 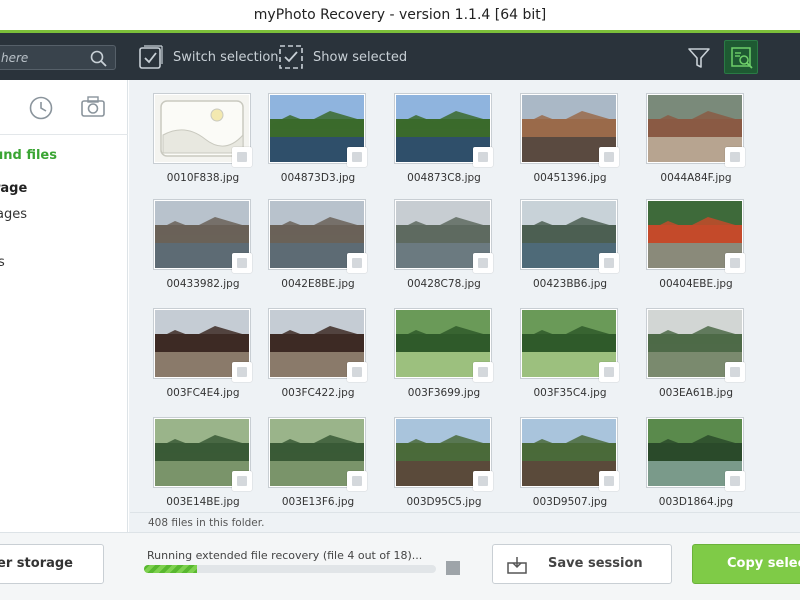 I want to click on image-search-button, so click(x=741, y=57).